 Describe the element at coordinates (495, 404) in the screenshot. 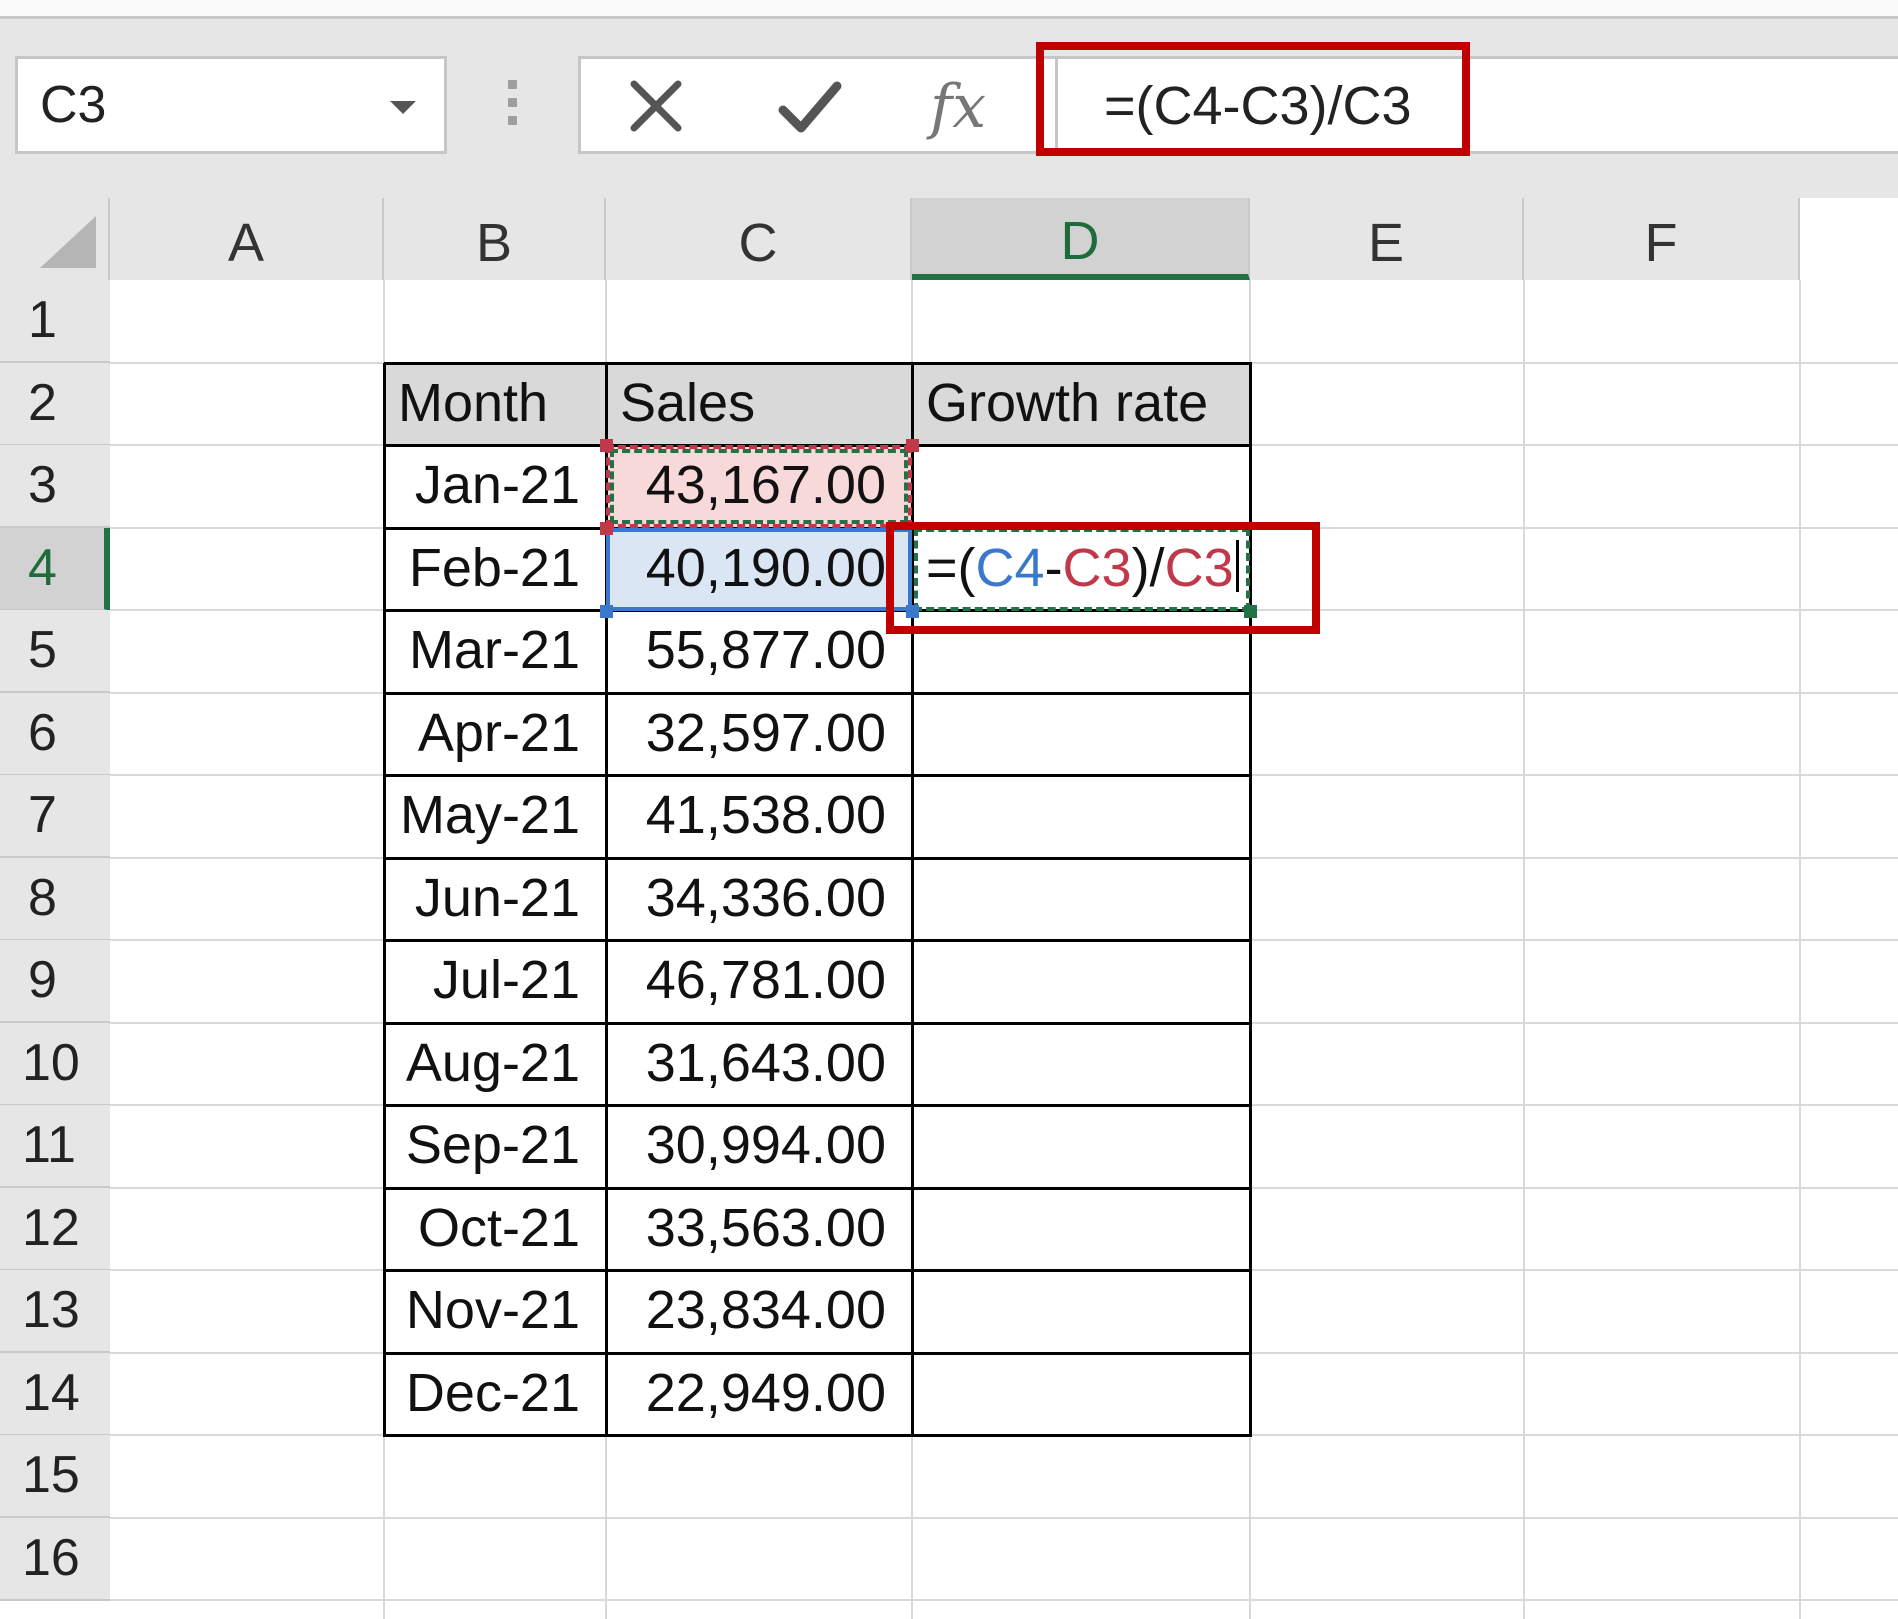

I see `table-header-month: Month` at that location.